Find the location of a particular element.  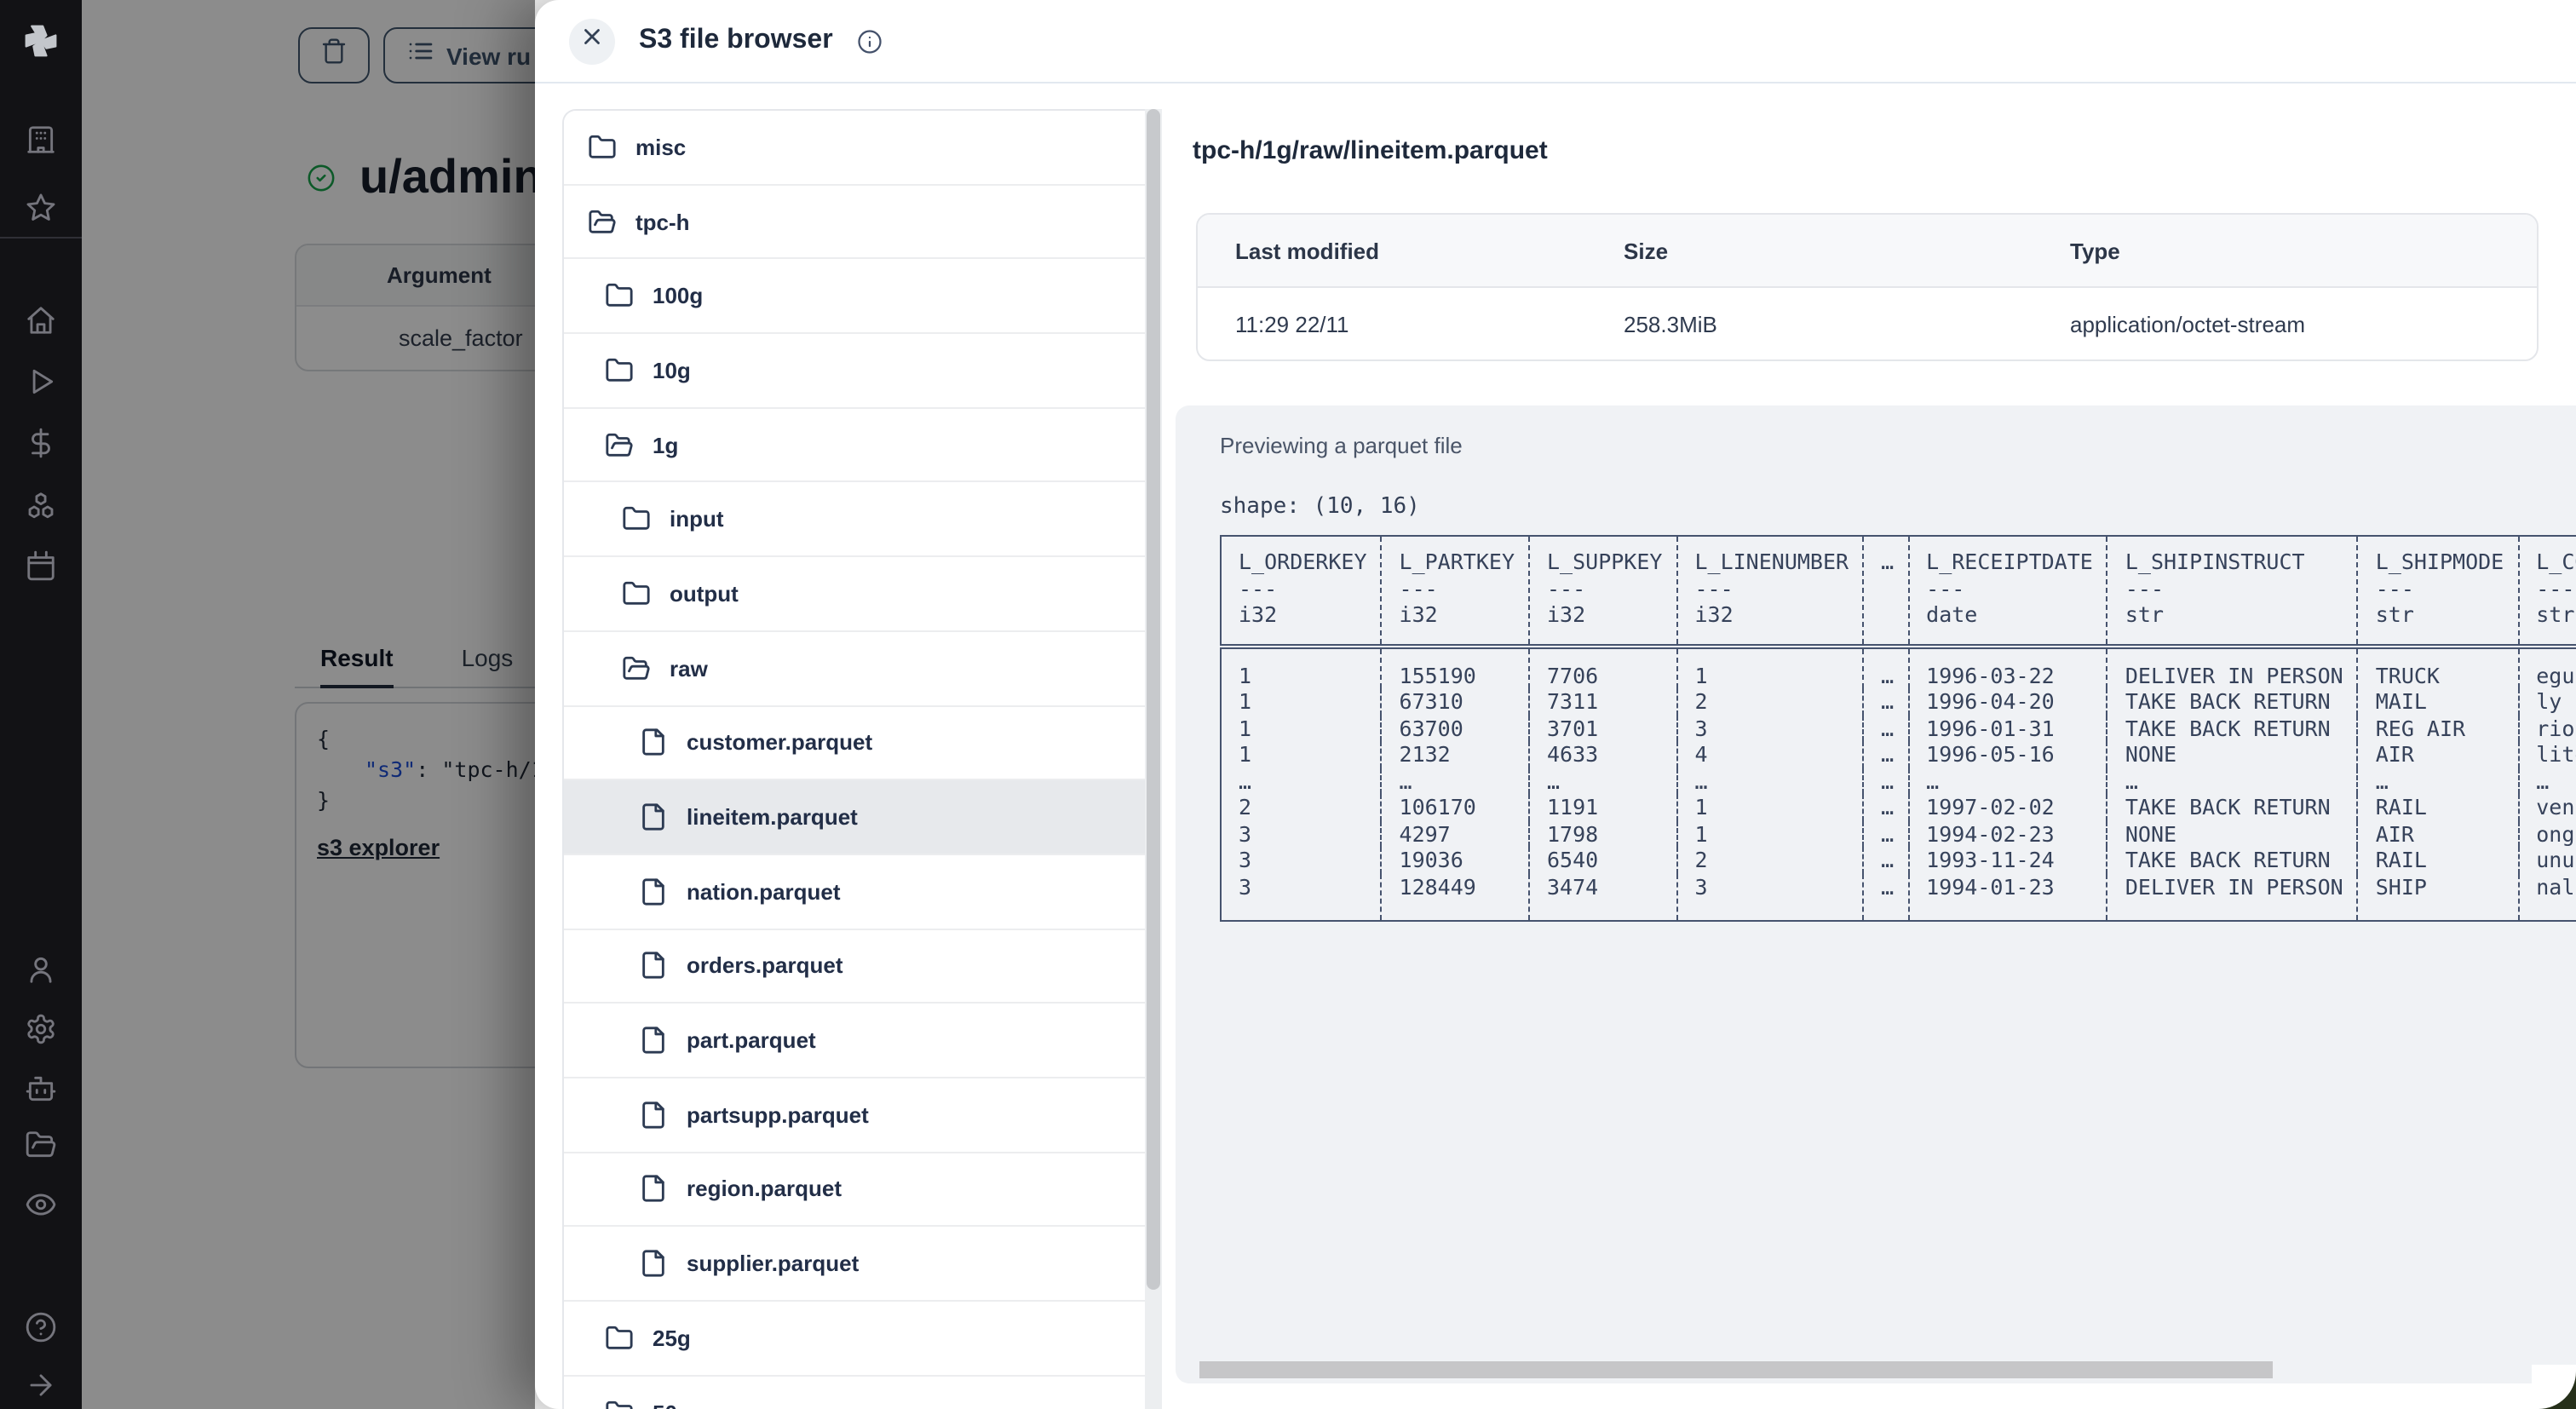

tree-item-25g: 25g is located at coordinates (862, 1339).